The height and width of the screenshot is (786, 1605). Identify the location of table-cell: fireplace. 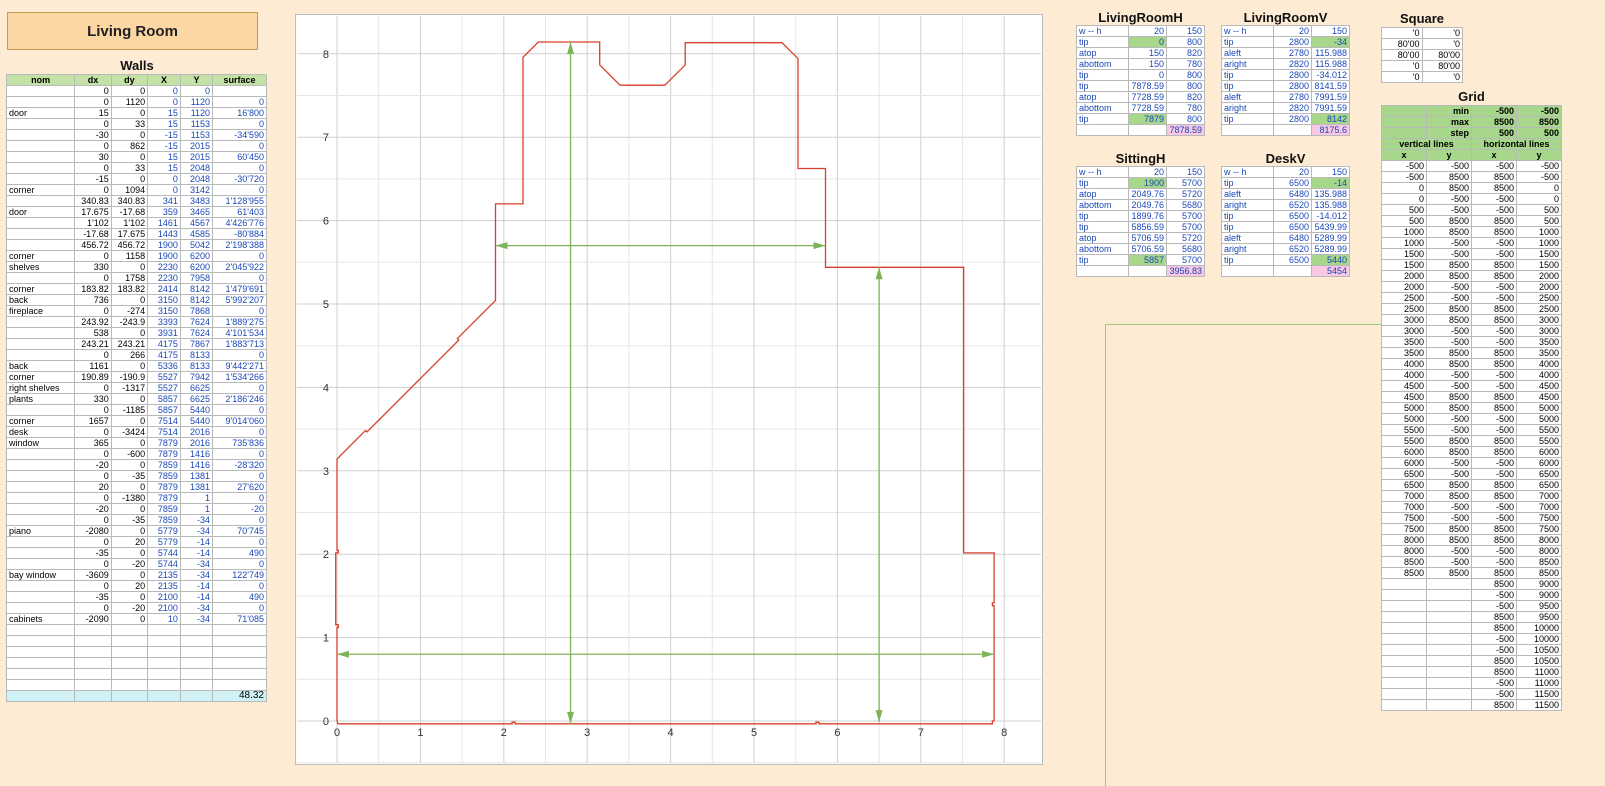
(40, 311).